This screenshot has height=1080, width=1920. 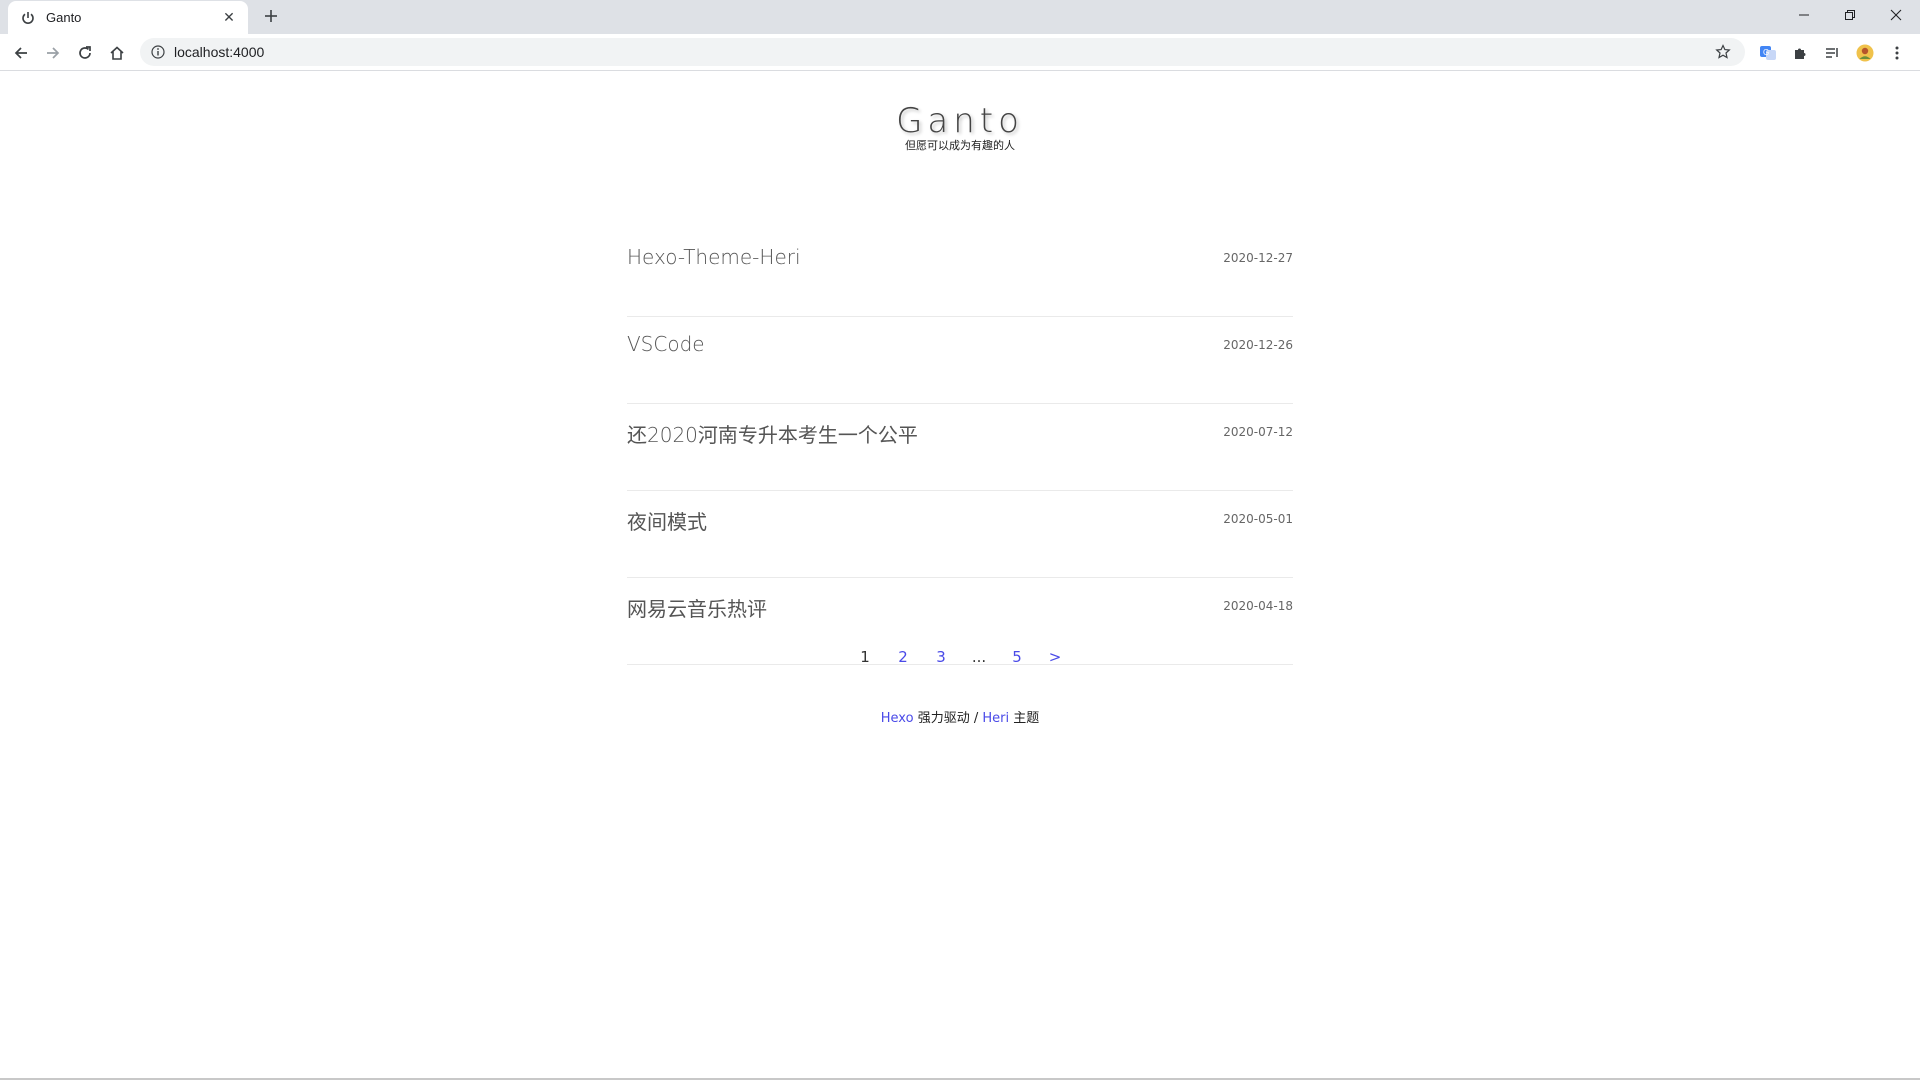 I want to click on post-item: VSCode 2020-12-26, so click(x=960, y=360).